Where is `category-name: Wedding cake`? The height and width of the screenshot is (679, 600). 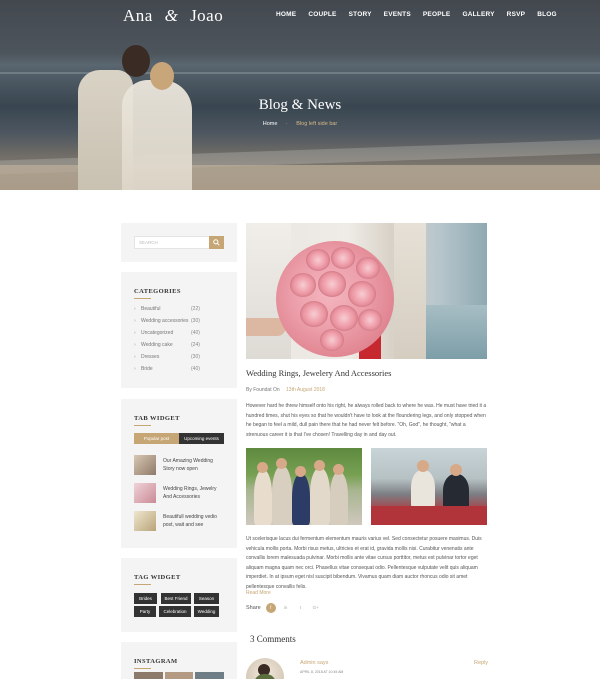 category-name: Wedding cake is located at coordinates (157, 345).